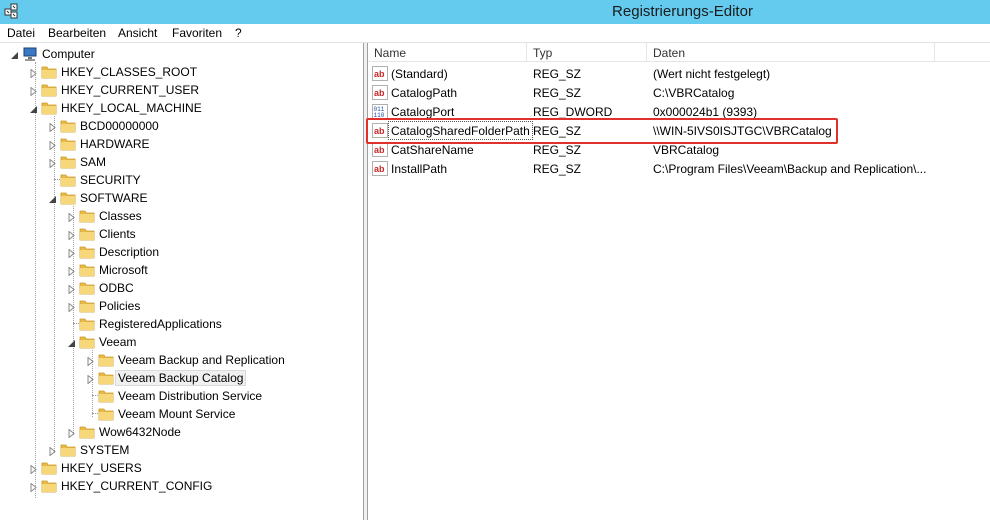 This screenshot has width=990, height=520. I want to click on column-header-name: Name, so click(447, 52).